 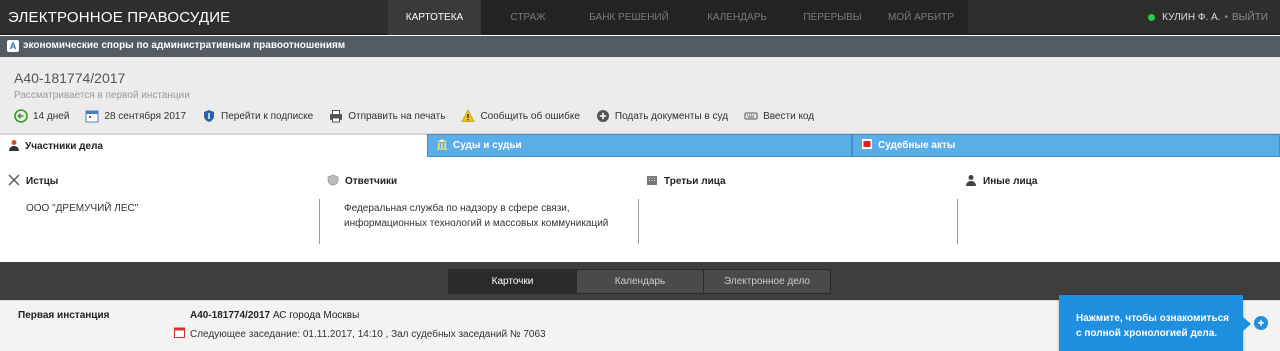 I want to click on tab-court-acts-label: Судебные акты, so click(x=917, y=145).